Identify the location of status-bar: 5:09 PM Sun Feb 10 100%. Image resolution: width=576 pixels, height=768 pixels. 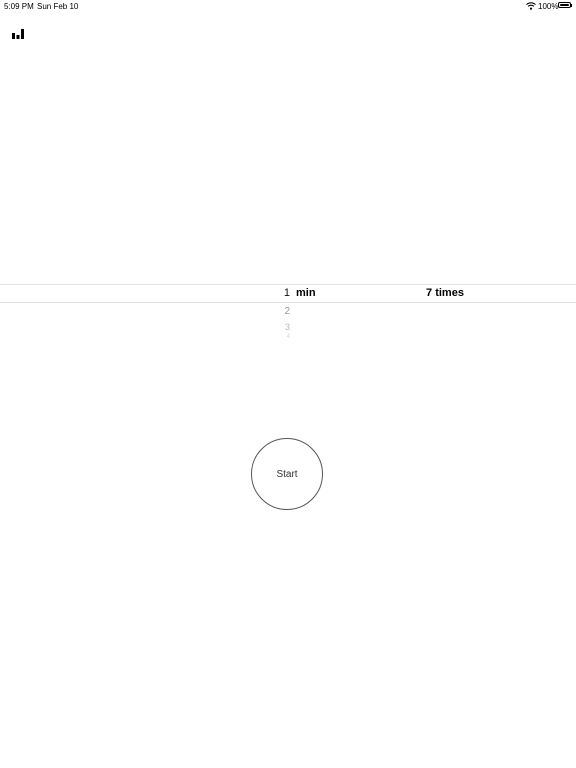
(288, 6).